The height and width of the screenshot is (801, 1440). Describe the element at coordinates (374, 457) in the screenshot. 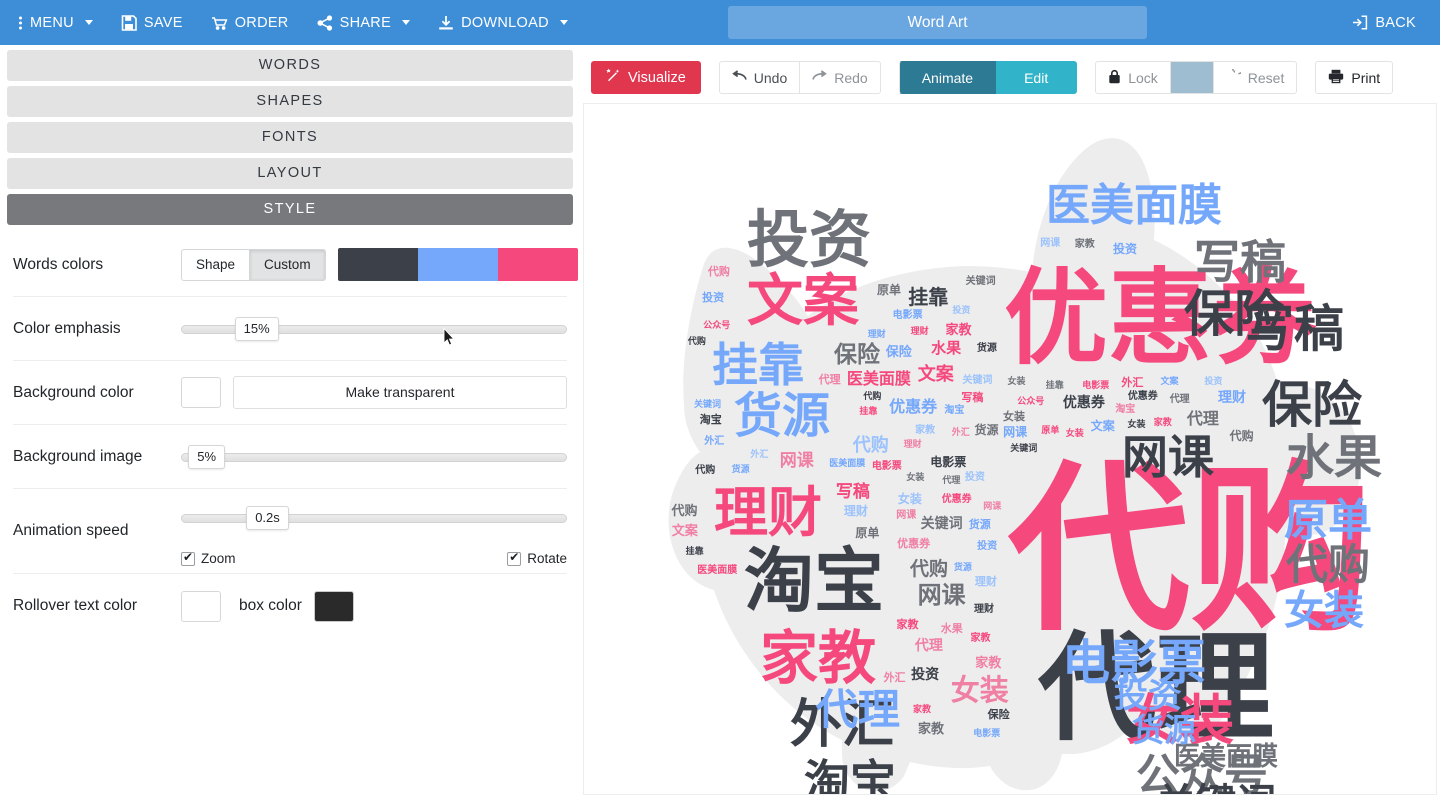

I see `background-image-slider: 5%` at that location.